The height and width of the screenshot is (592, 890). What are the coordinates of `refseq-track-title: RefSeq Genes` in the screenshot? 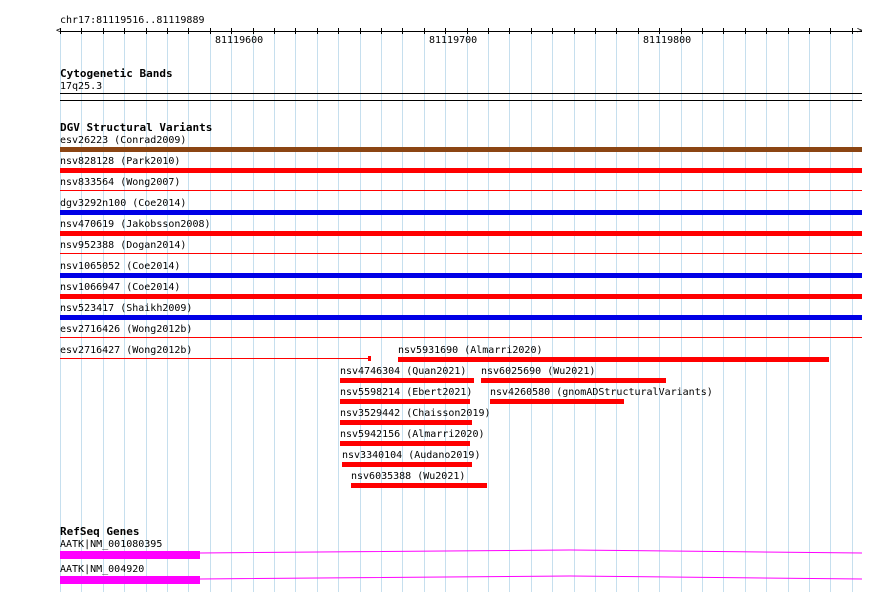 It's located at (99, 532).